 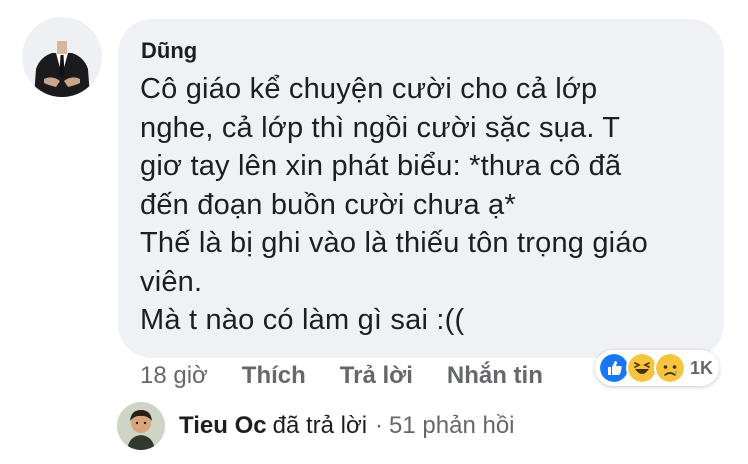 What do you see at coordinates (320, 425) in the screenshot?
I see `reply-status-text: đã trả lời` at bounding box center [320, 425].